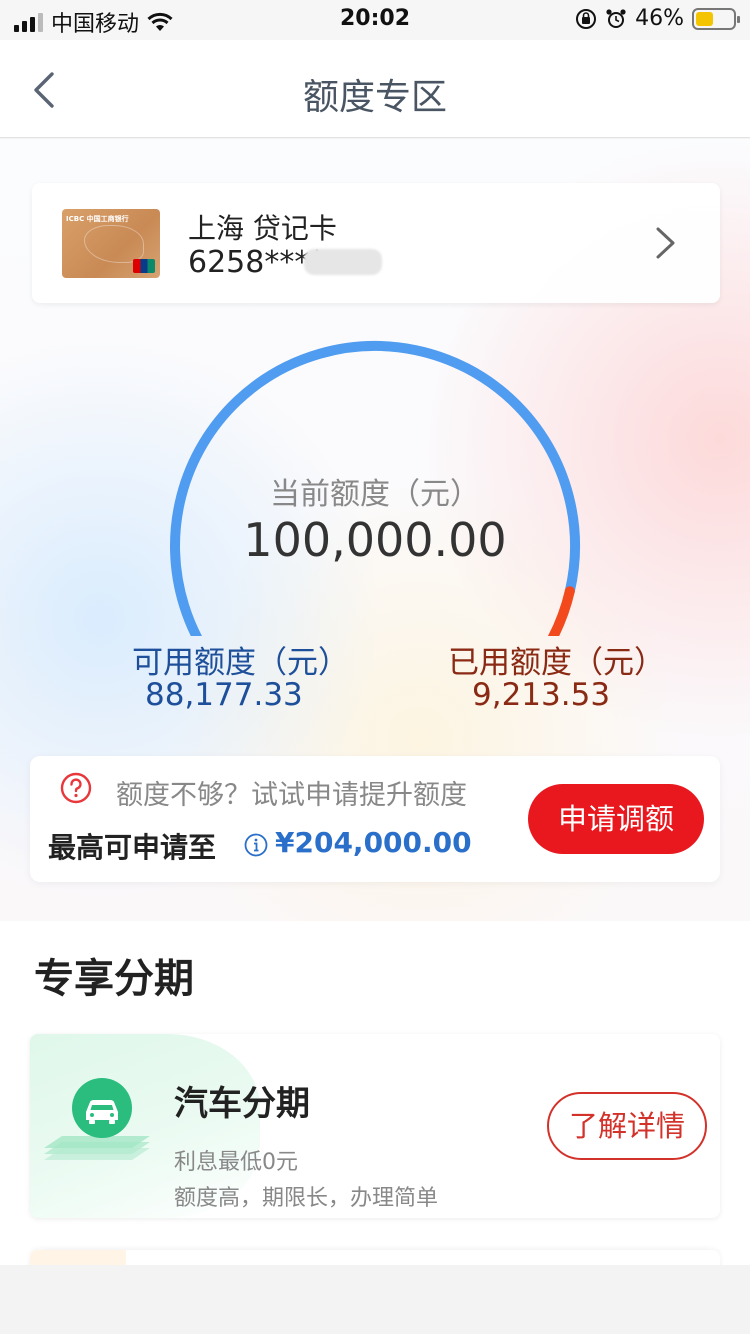  I want to click on status-right: 46%, so click(657, 18).